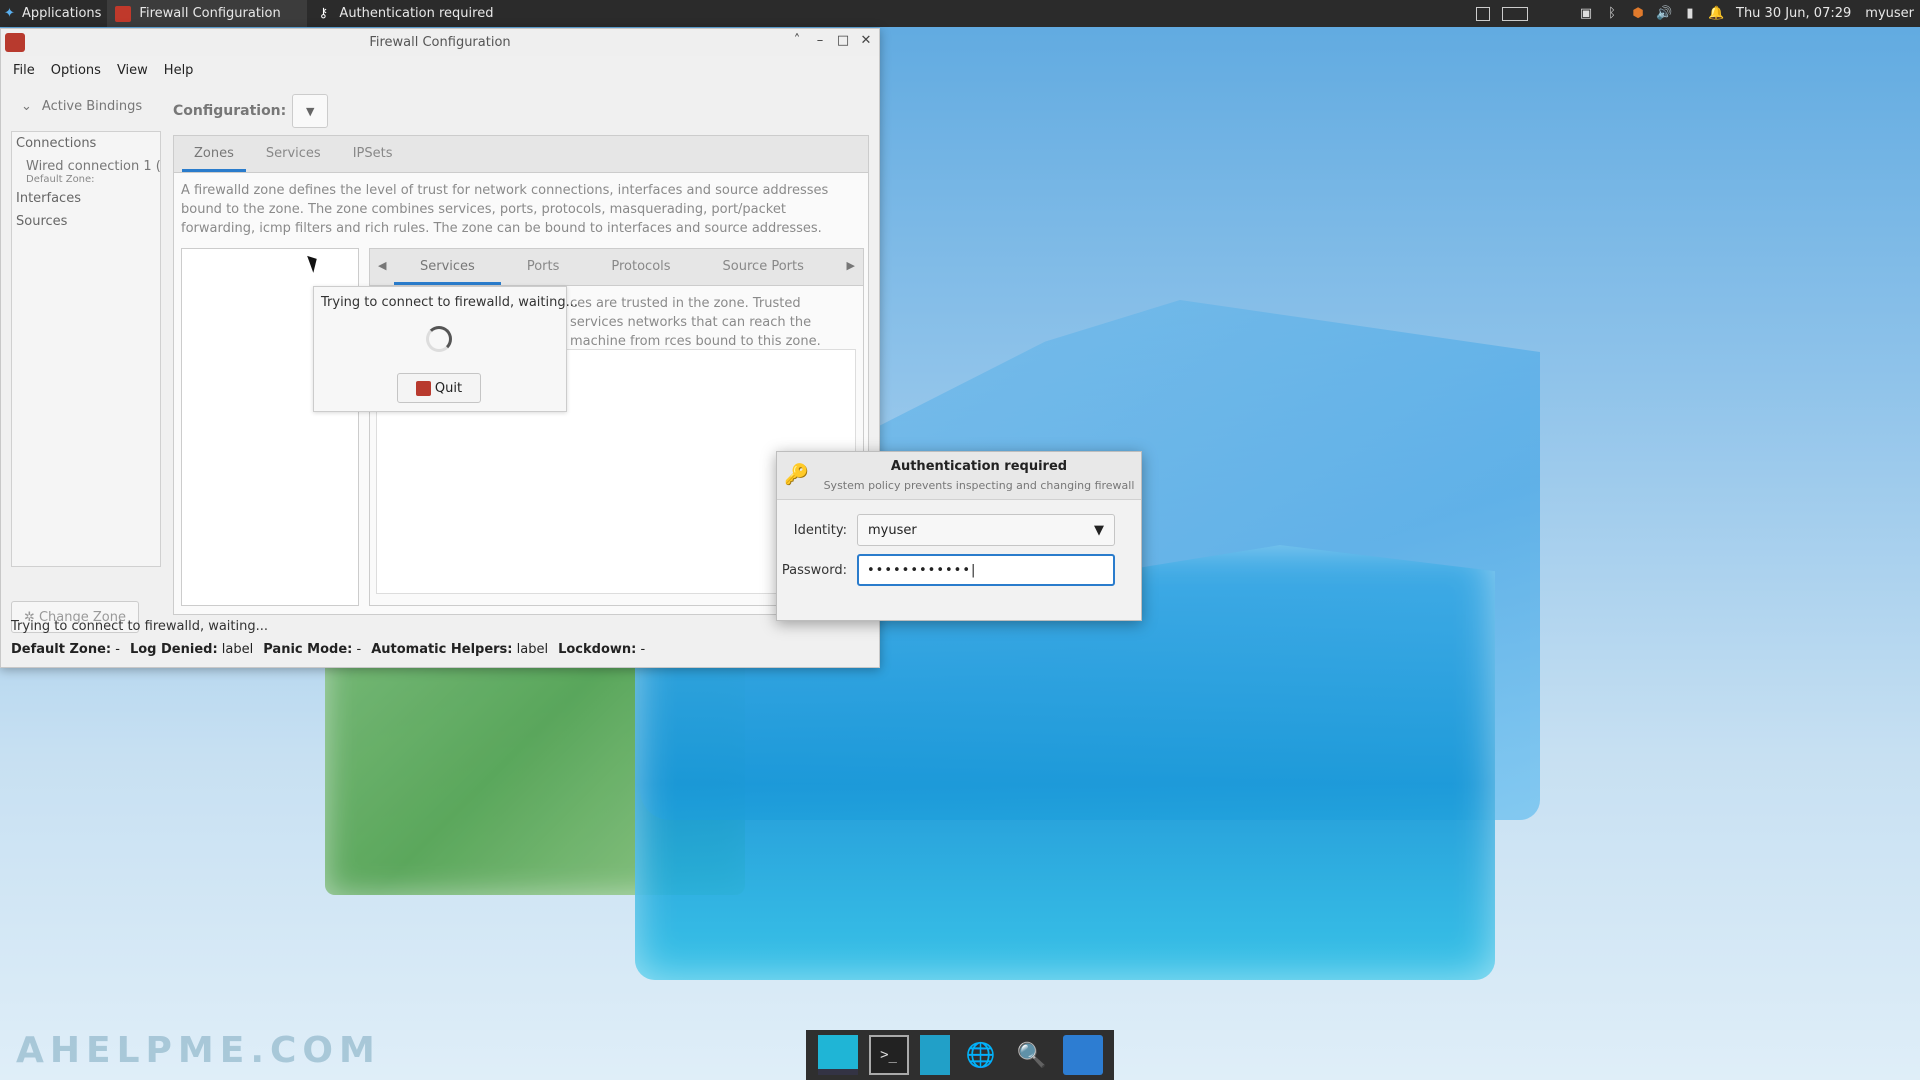 The height and width of the screenshot is (1080, 1920). What do you see at coordinates (643, 649) in the screenshot?
I see `lockdown-value: -` at bounding box center [643, 649].